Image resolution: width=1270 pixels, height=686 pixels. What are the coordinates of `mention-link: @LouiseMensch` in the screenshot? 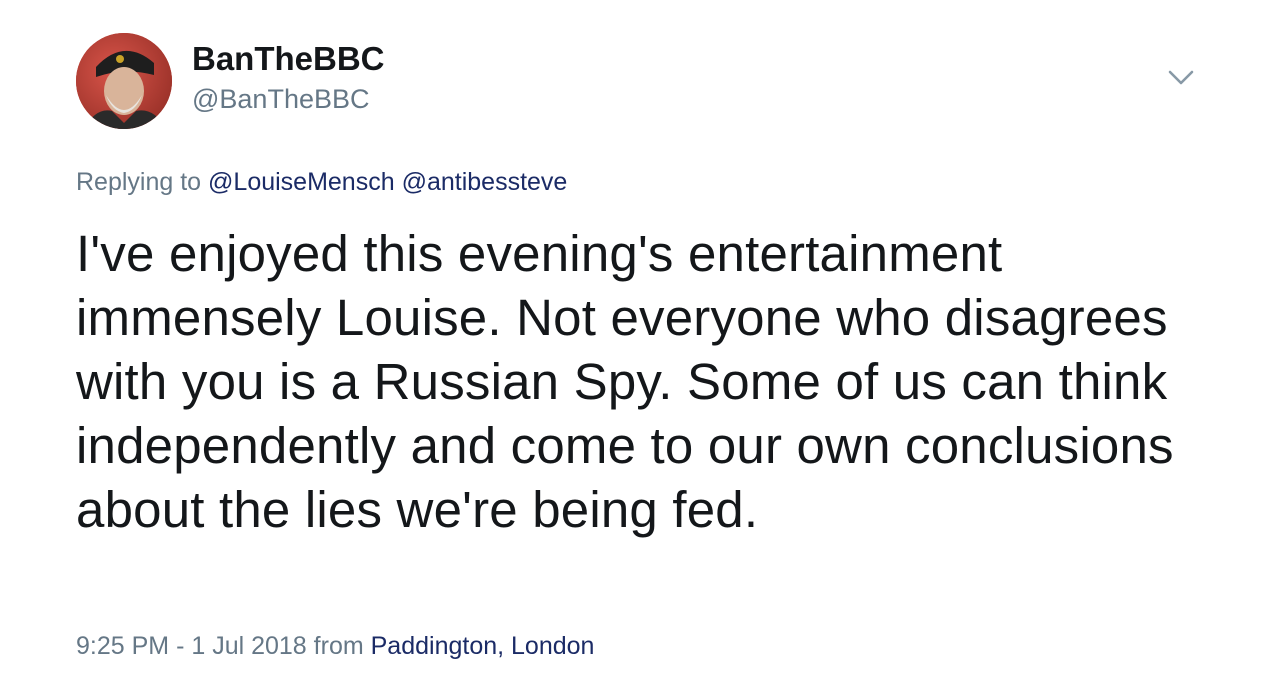 It's located at (301, 182).